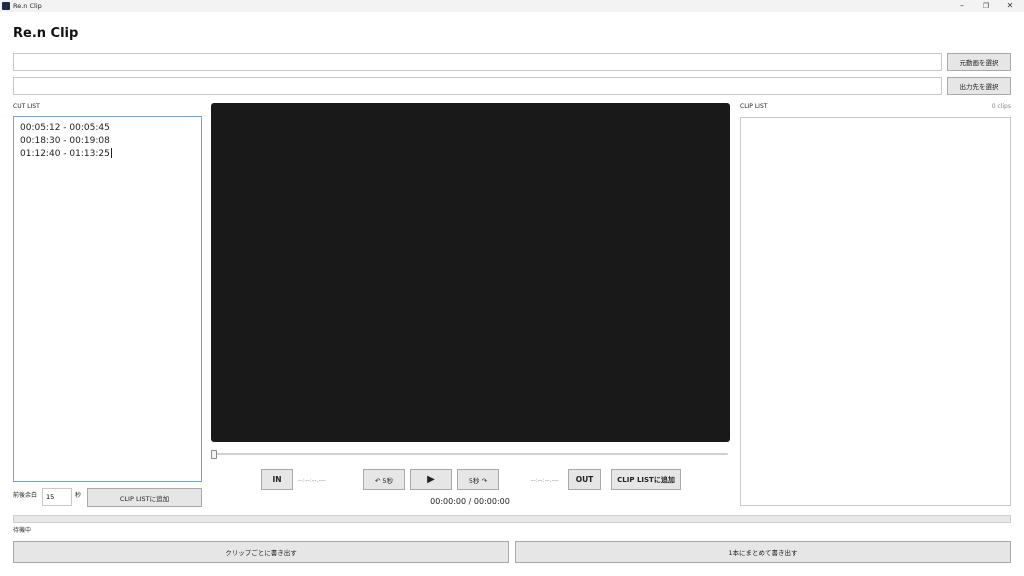 This screenshot has width=1024, height=576. Describe the element at coordinates (512, 6) in the screenshot. I see `title-bar` at that location.